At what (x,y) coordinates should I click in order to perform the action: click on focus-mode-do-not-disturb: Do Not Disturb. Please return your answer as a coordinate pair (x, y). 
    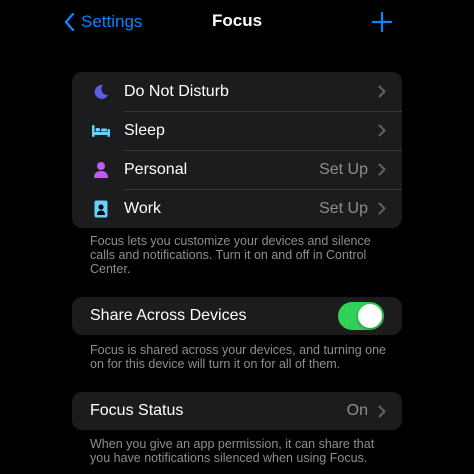
    Looking at the image, I should click on (237, 91).